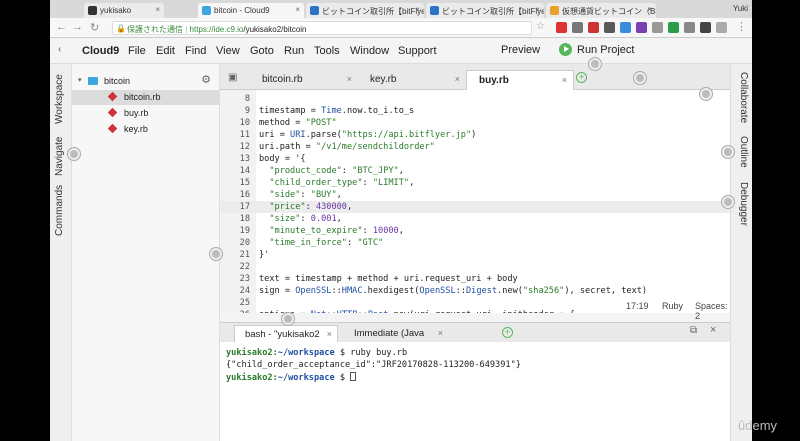  What do you see at coordinates (369, 51) in the screenshot?
I see `menu-window: Window` at bounding box center [369, 51].